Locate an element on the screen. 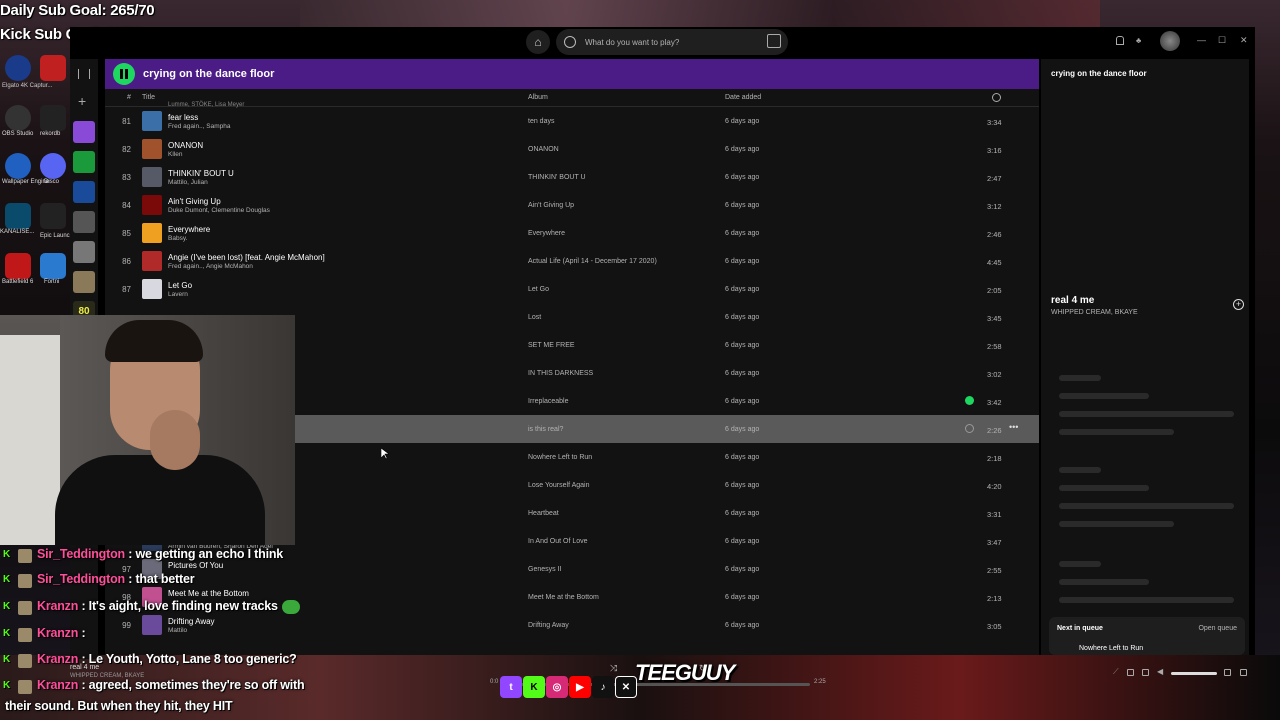 This screenshot has width=1280, height=720. search-bar: What do you want to play? is located at coordinates (672, 42).